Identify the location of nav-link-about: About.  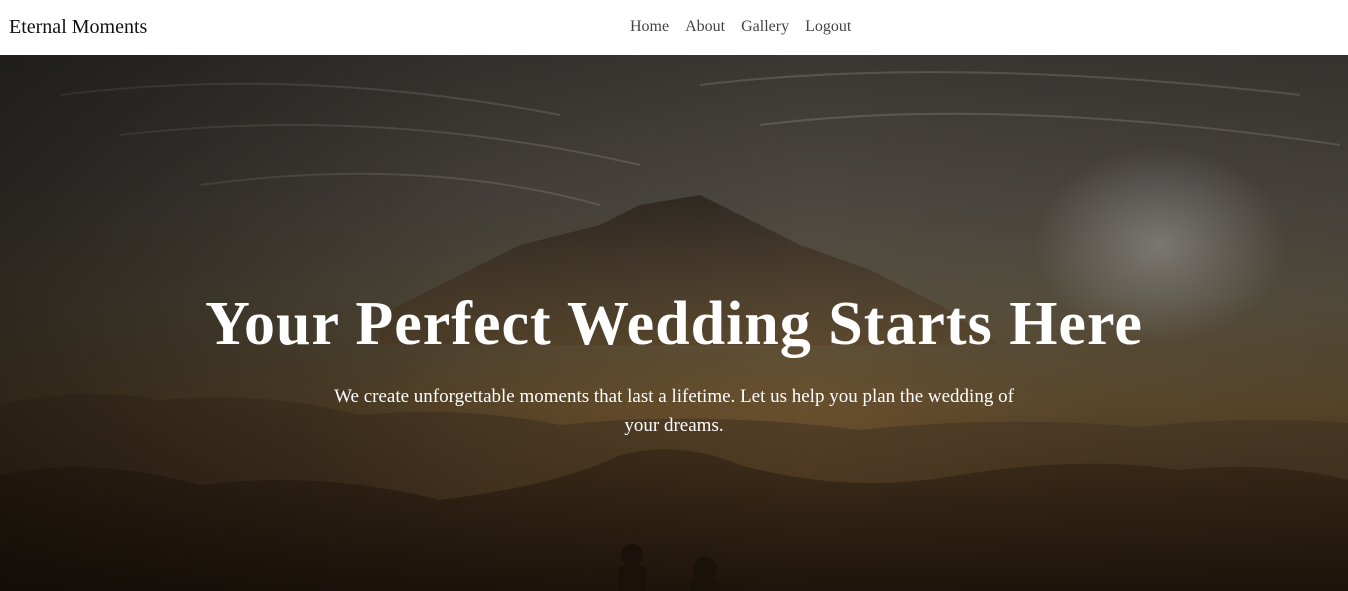
(705, 26).